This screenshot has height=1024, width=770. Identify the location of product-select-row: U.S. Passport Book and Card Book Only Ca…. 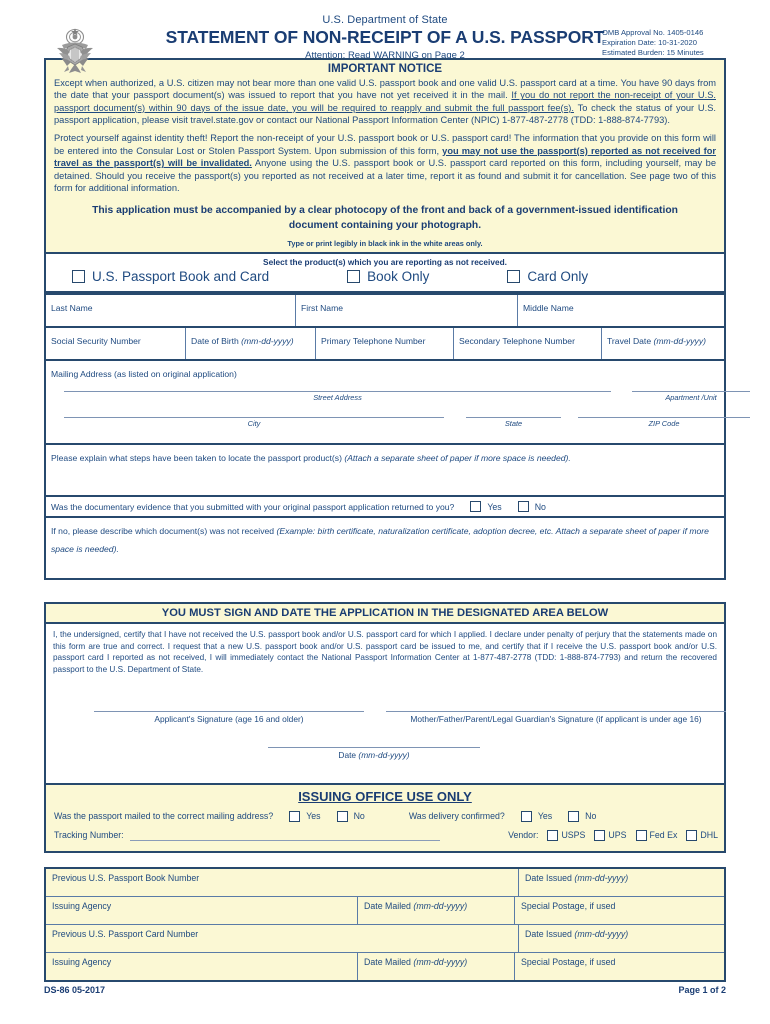
(385, 279).